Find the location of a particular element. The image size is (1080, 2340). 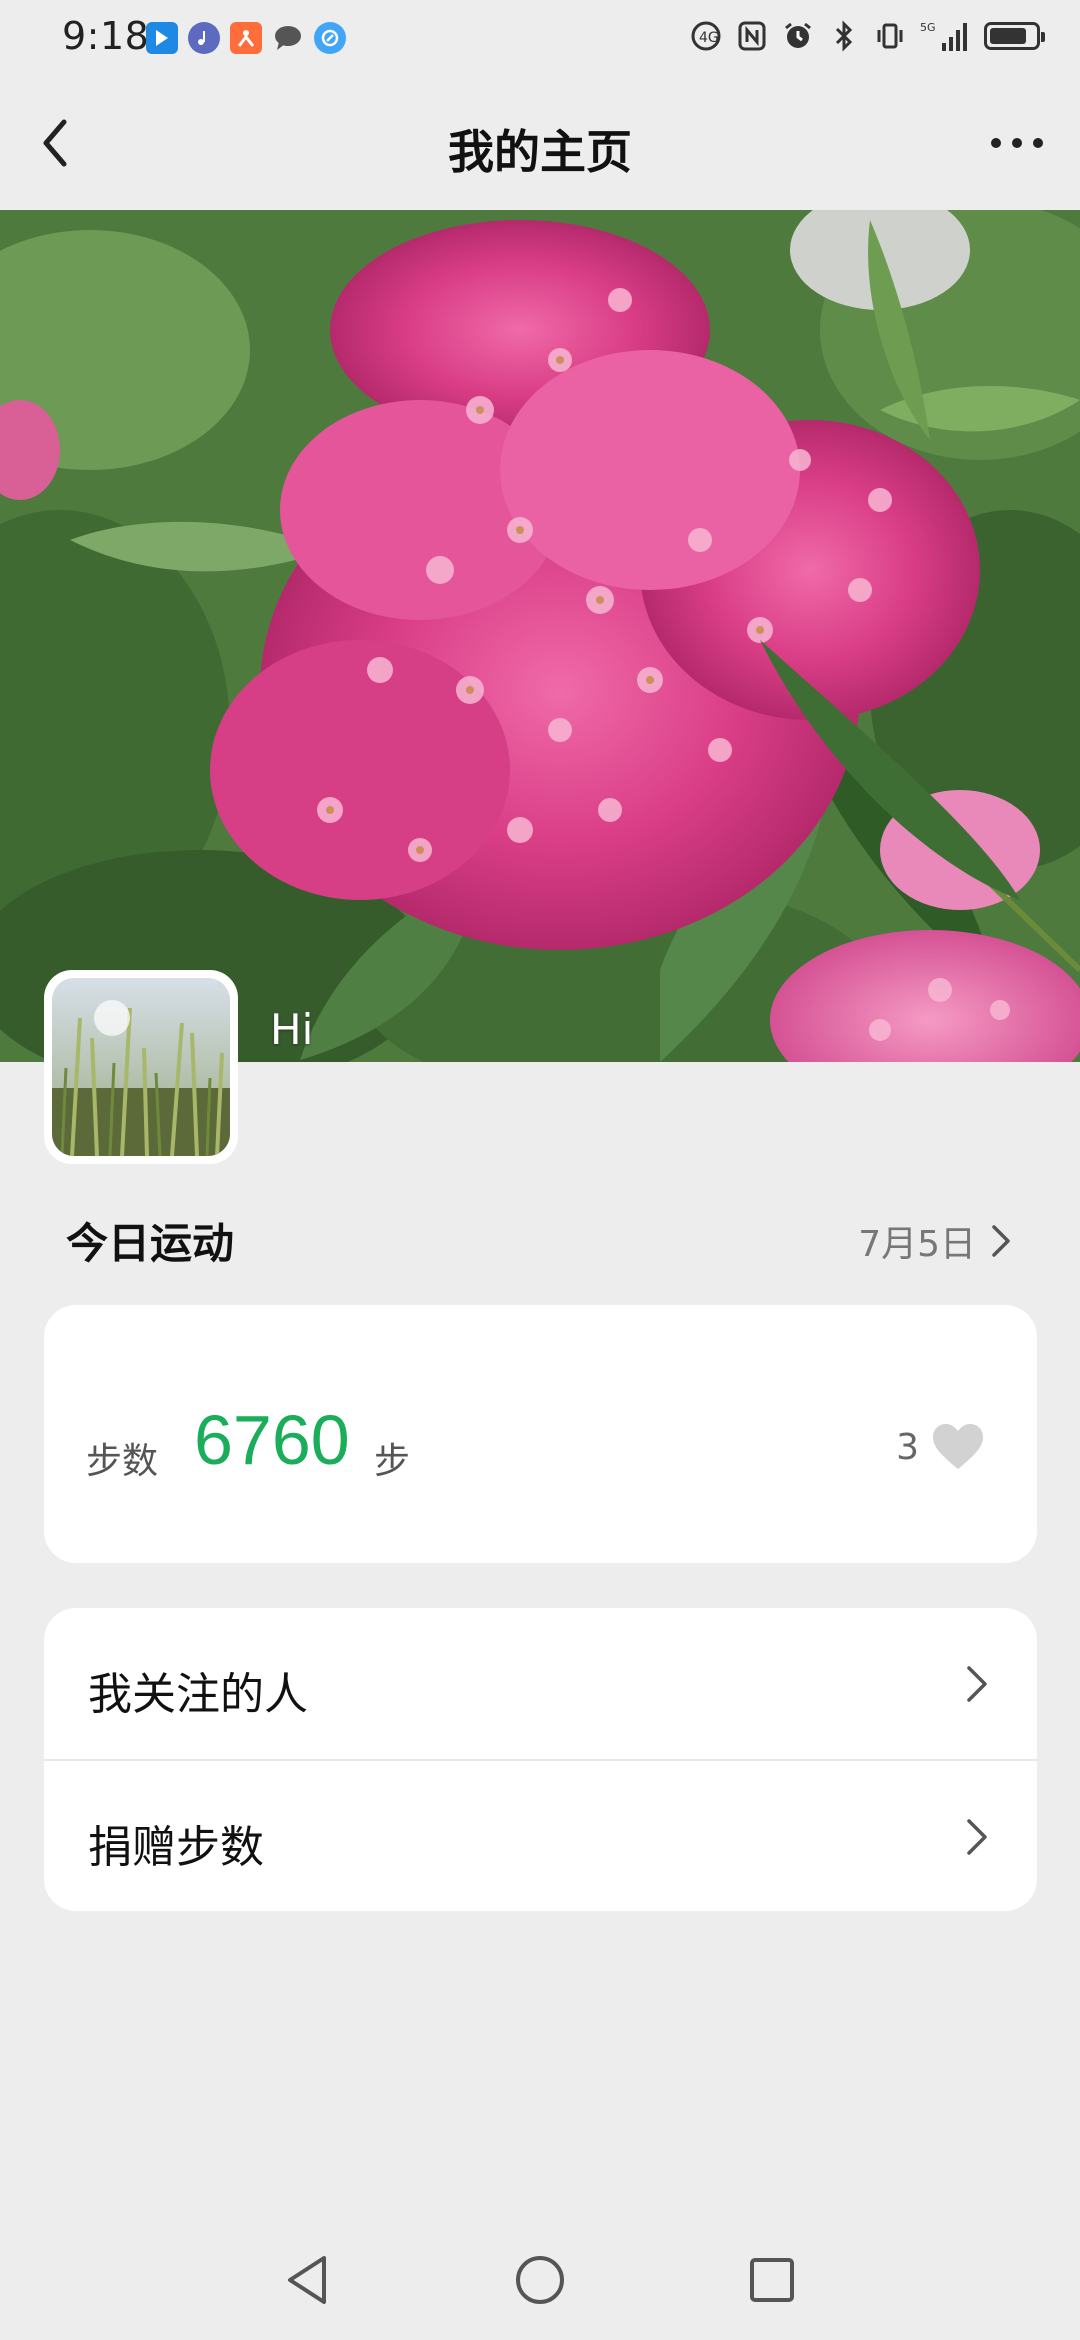

system-back-button is located at coordinates (308, 2280).